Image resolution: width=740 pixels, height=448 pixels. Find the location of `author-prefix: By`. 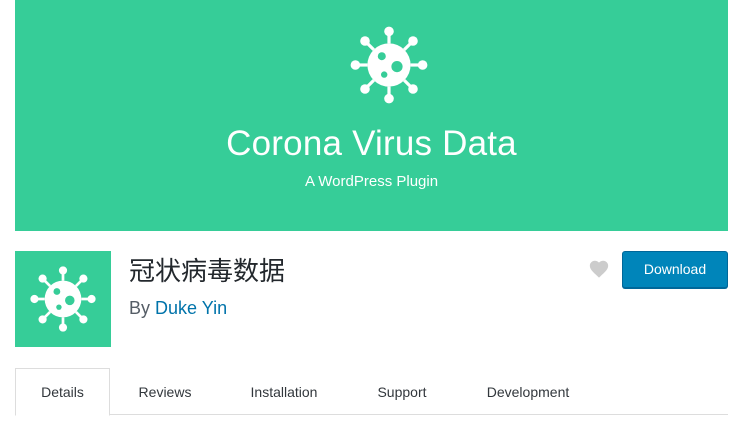

author-prefix: By is located at coordinates (140, 308).